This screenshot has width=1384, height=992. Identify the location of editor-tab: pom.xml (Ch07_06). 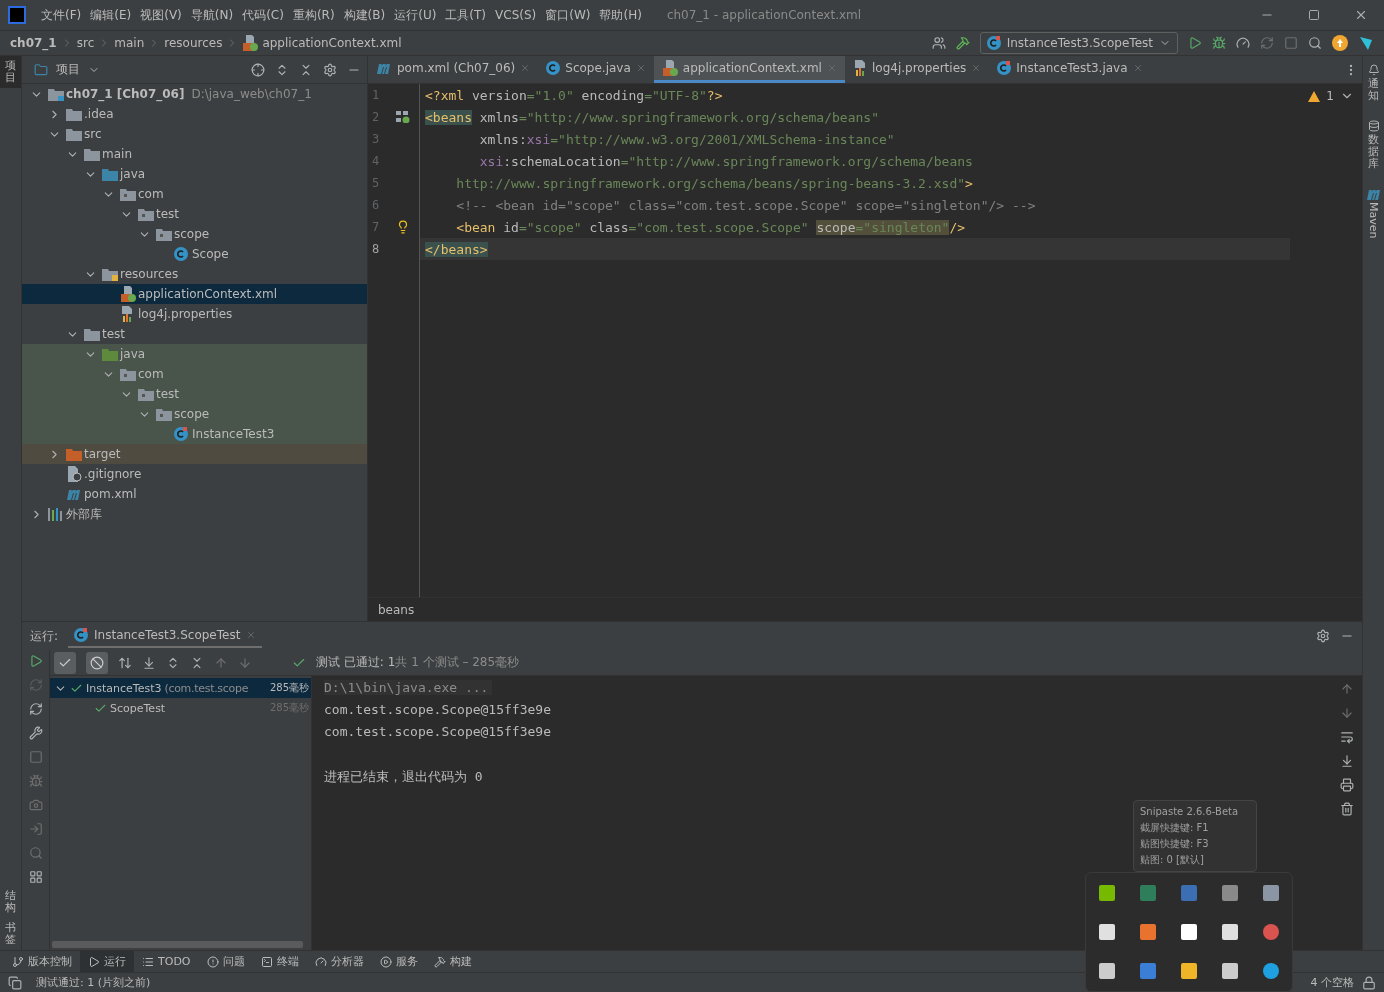
(453, 69).